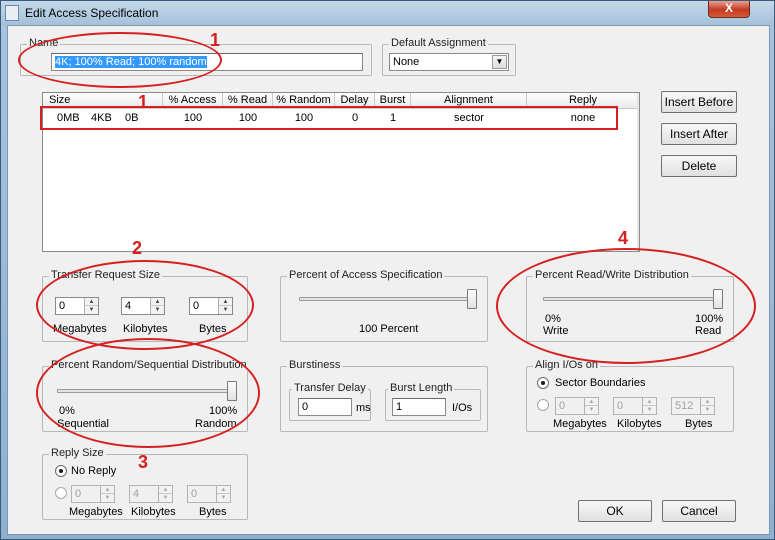 The height and width of the screenshot is (540, 775). What do you see at coordinates (128, 306) in the screenshot?
I see `transfer-kilobytes-value: 4` at bounding box center [128, 306].